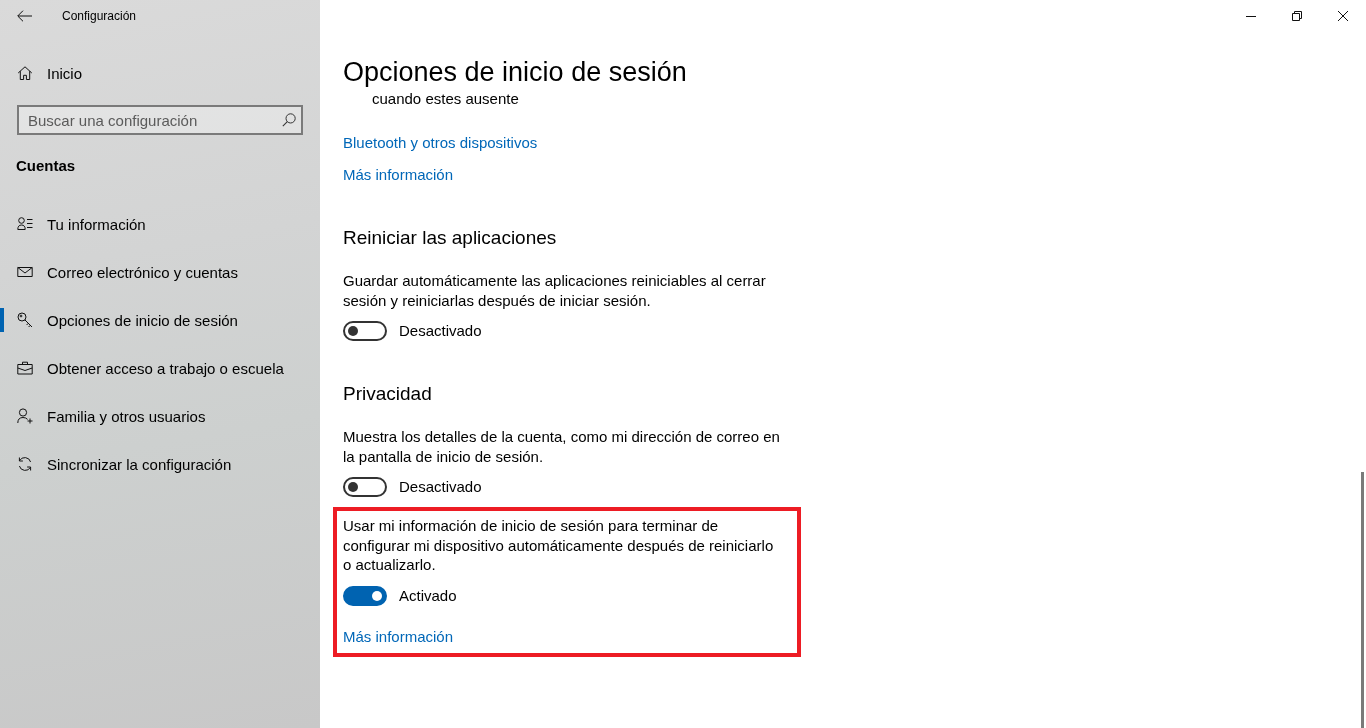 This screenshot has height=728, width=1366. What do you see at coordinates (25, 416) in the screenshot?
I see `person-add-icon` at bounding box center [25, 416].